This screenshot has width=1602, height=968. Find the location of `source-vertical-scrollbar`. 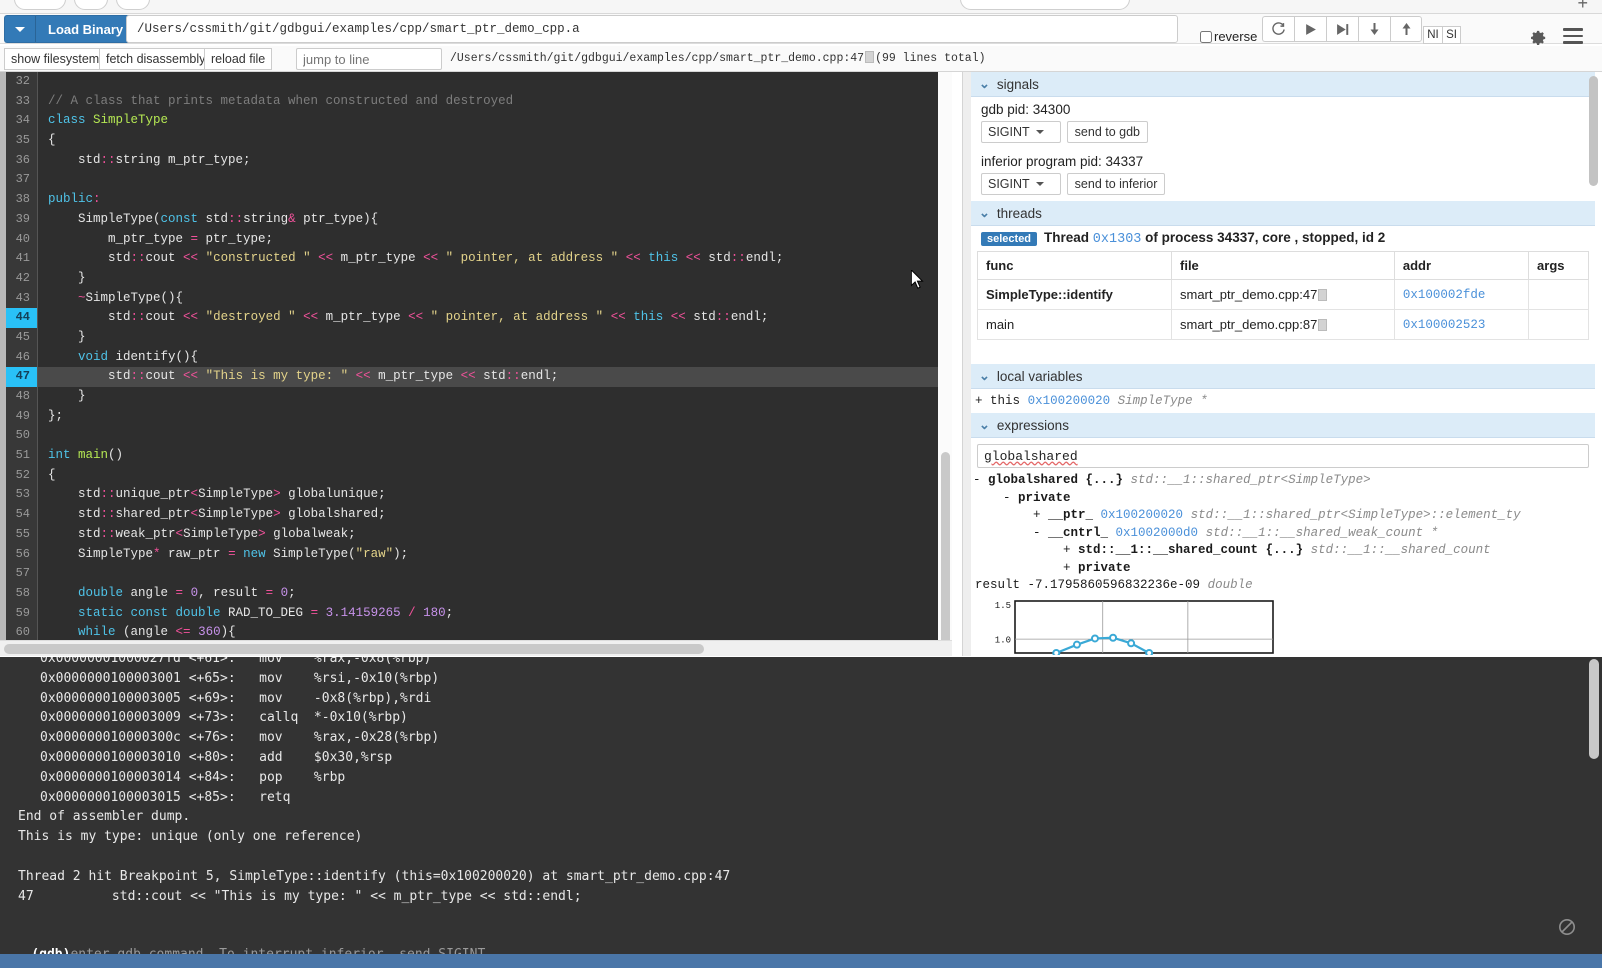

source-vertical-scrollbar is located at coordinates (945, 356).